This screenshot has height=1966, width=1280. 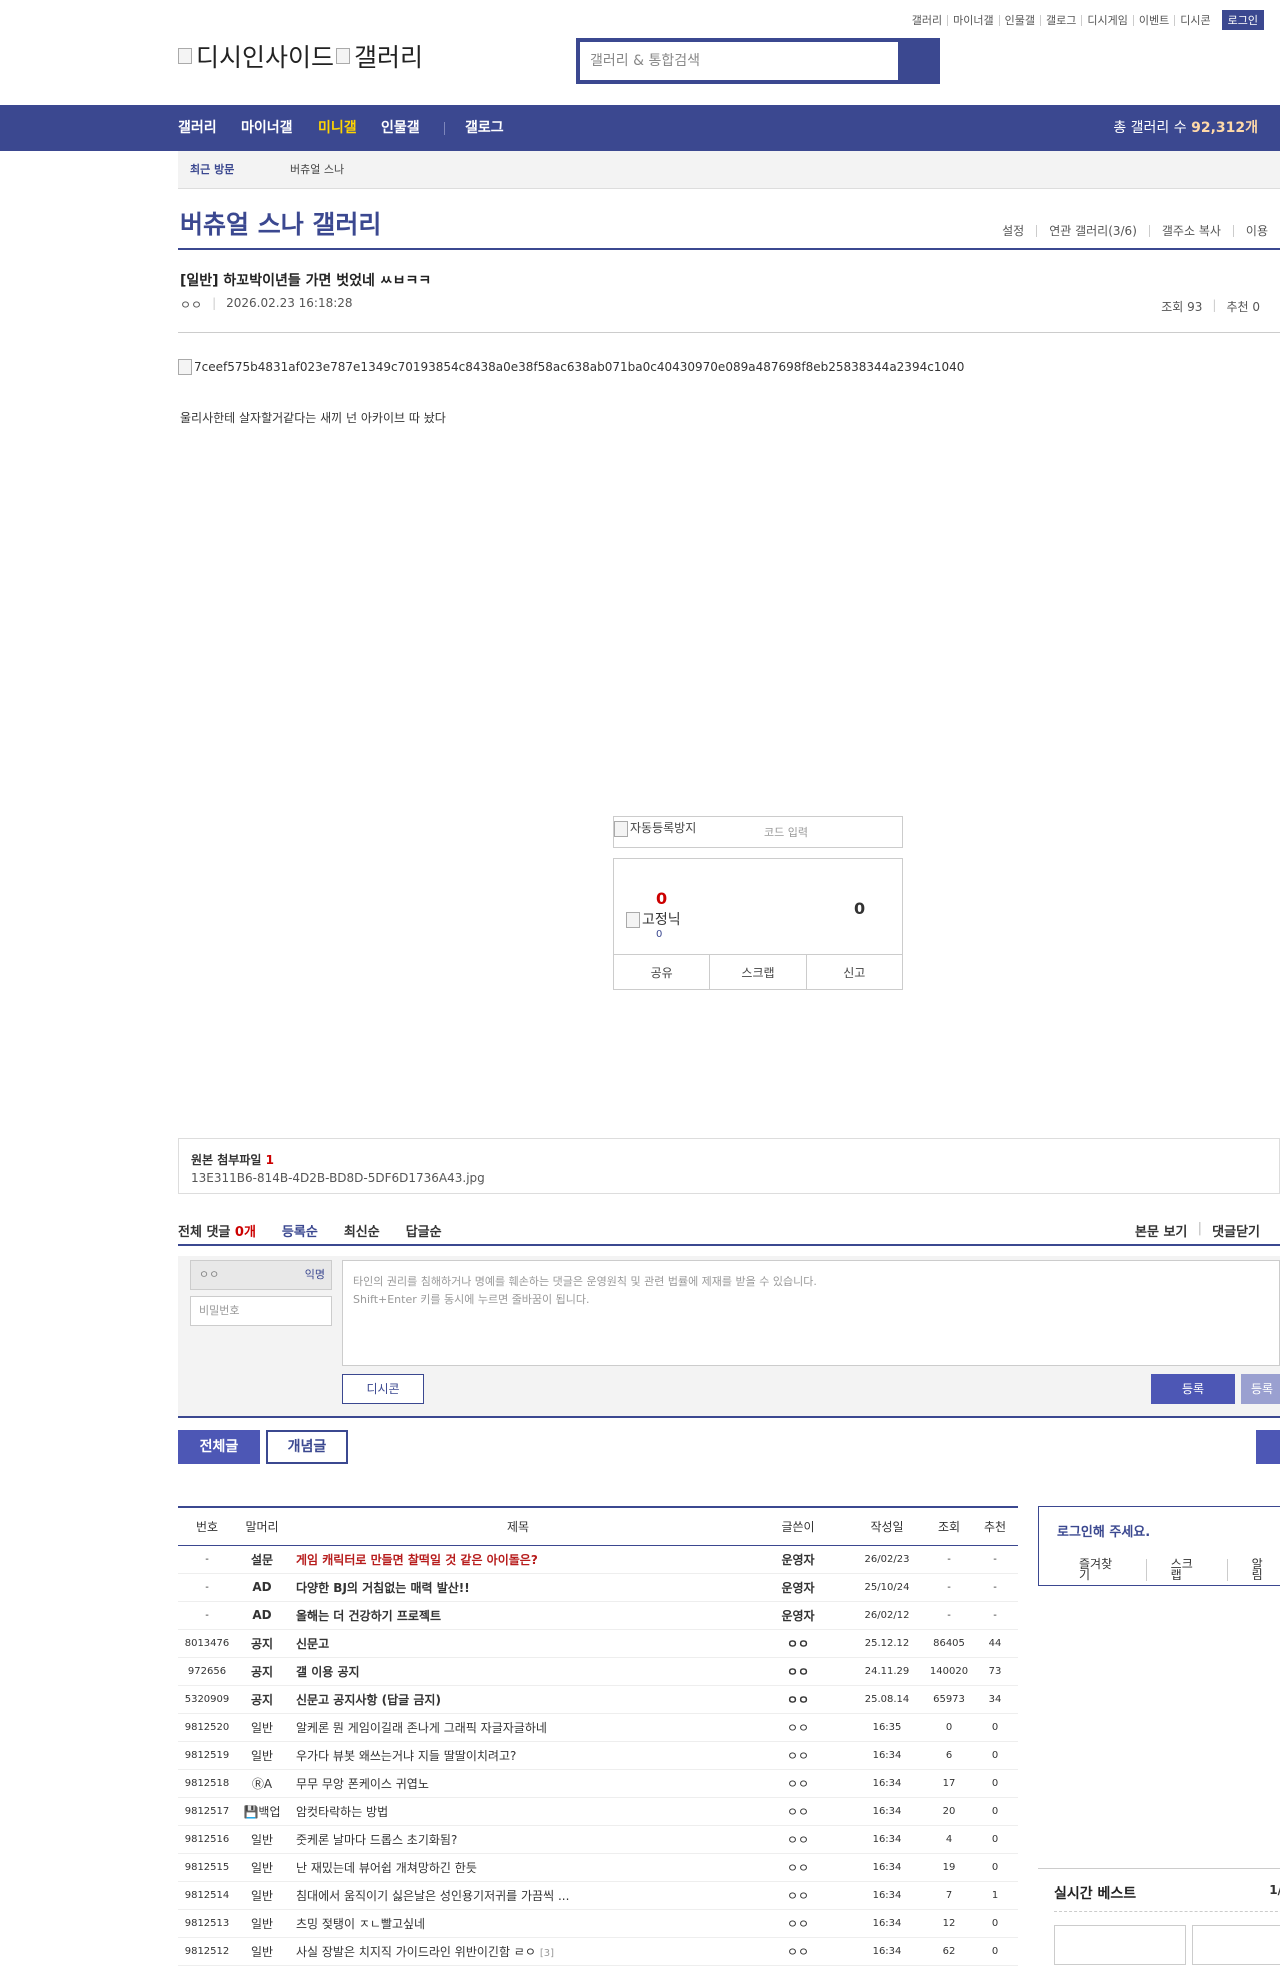 I want to click on row-title: 줏케론 날마다 드롭스 초기화됨?, so click(x=518, y=1839).